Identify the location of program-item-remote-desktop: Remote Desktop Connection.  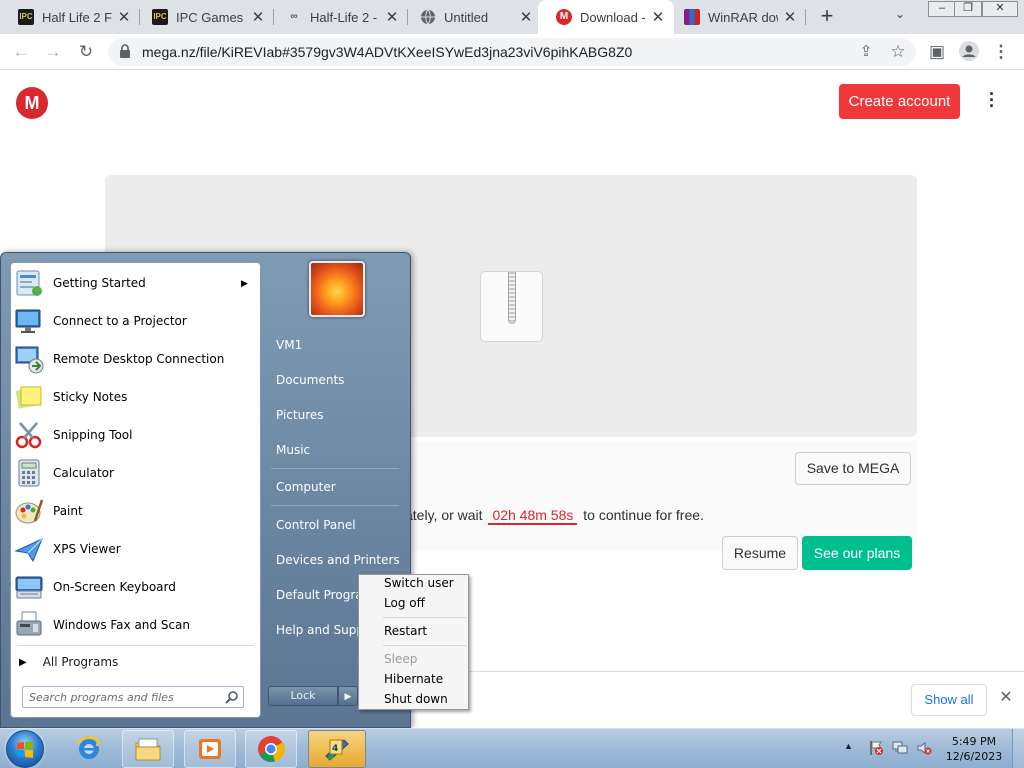
(135, 359).